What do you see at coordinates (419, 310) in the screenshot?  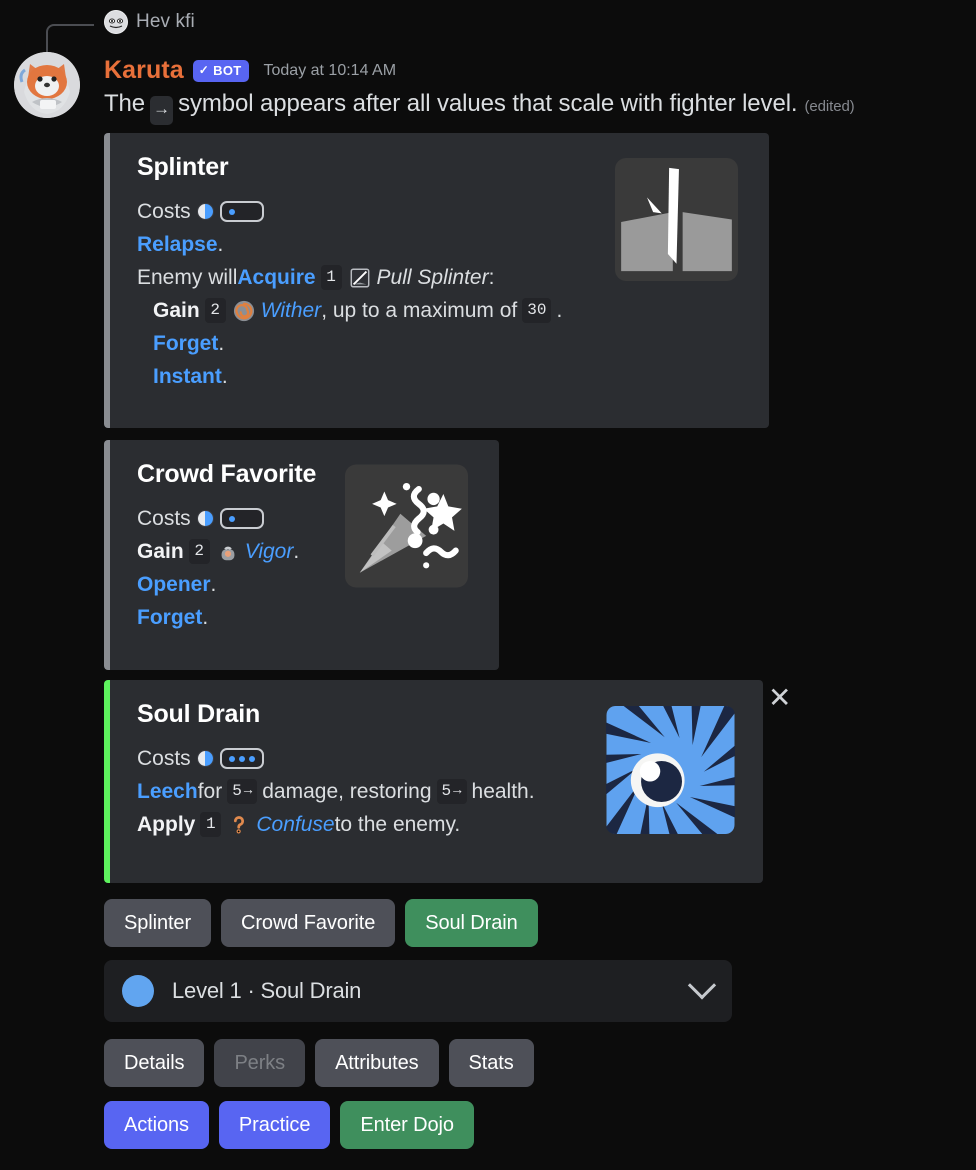 I see `body-text: , up to a maximum of` at bounding box center [419, 310].